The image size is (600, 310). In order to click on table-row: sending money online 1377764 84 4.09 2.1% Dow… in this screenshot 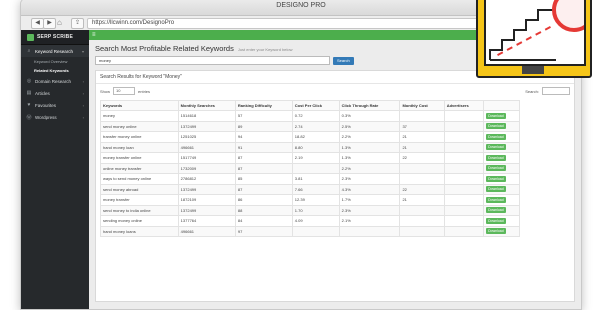, I will do `click(310, 221)`.